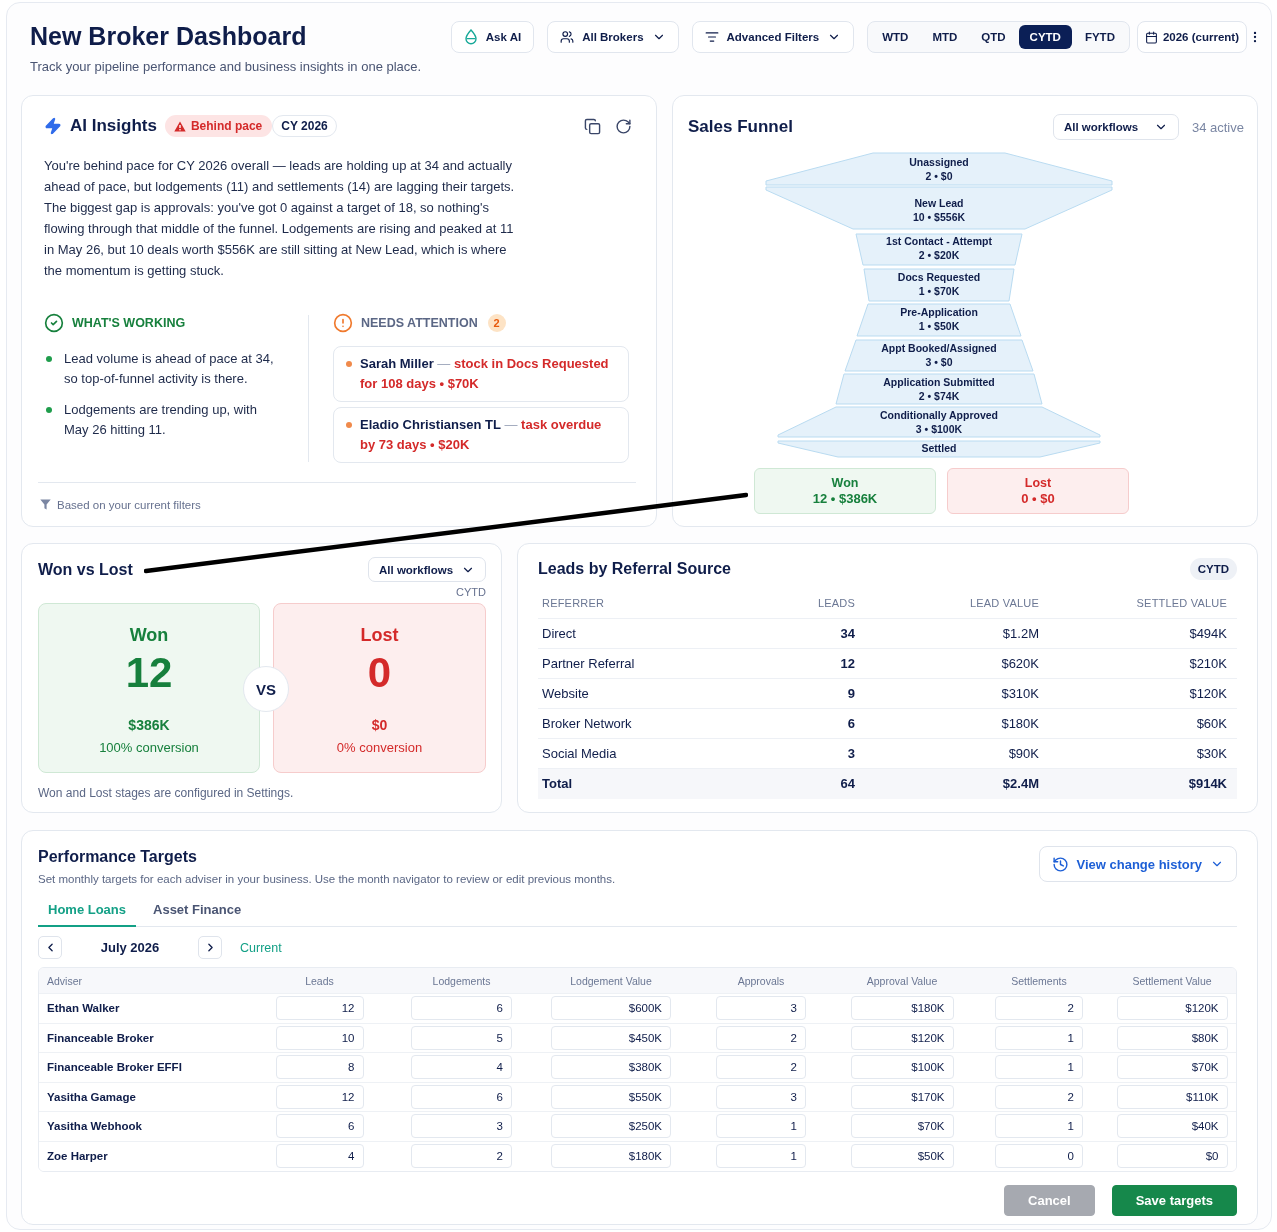 The width and height of the screenshot is (1277, 1232). What do you see at coordinates (319, 980) in the screenshot?
I see `column-header: Leads` at bounding box center [319, 980].